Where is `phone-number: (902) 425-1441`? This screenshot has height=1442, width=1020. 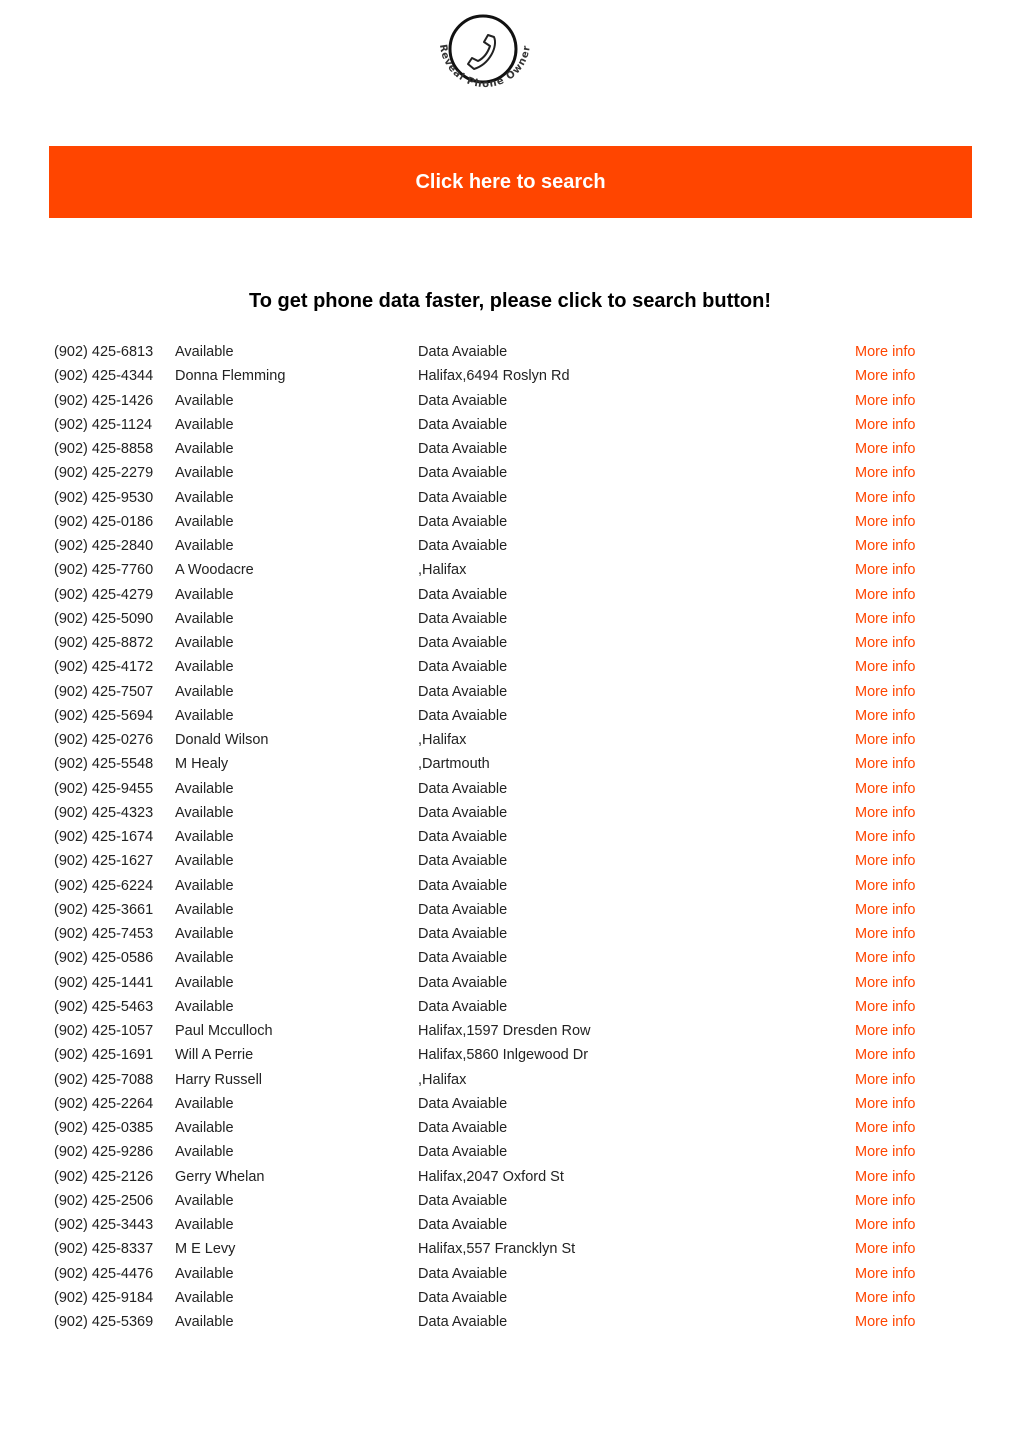 phone-number: (902) 425-1441 is located at coordinates (104, 982).